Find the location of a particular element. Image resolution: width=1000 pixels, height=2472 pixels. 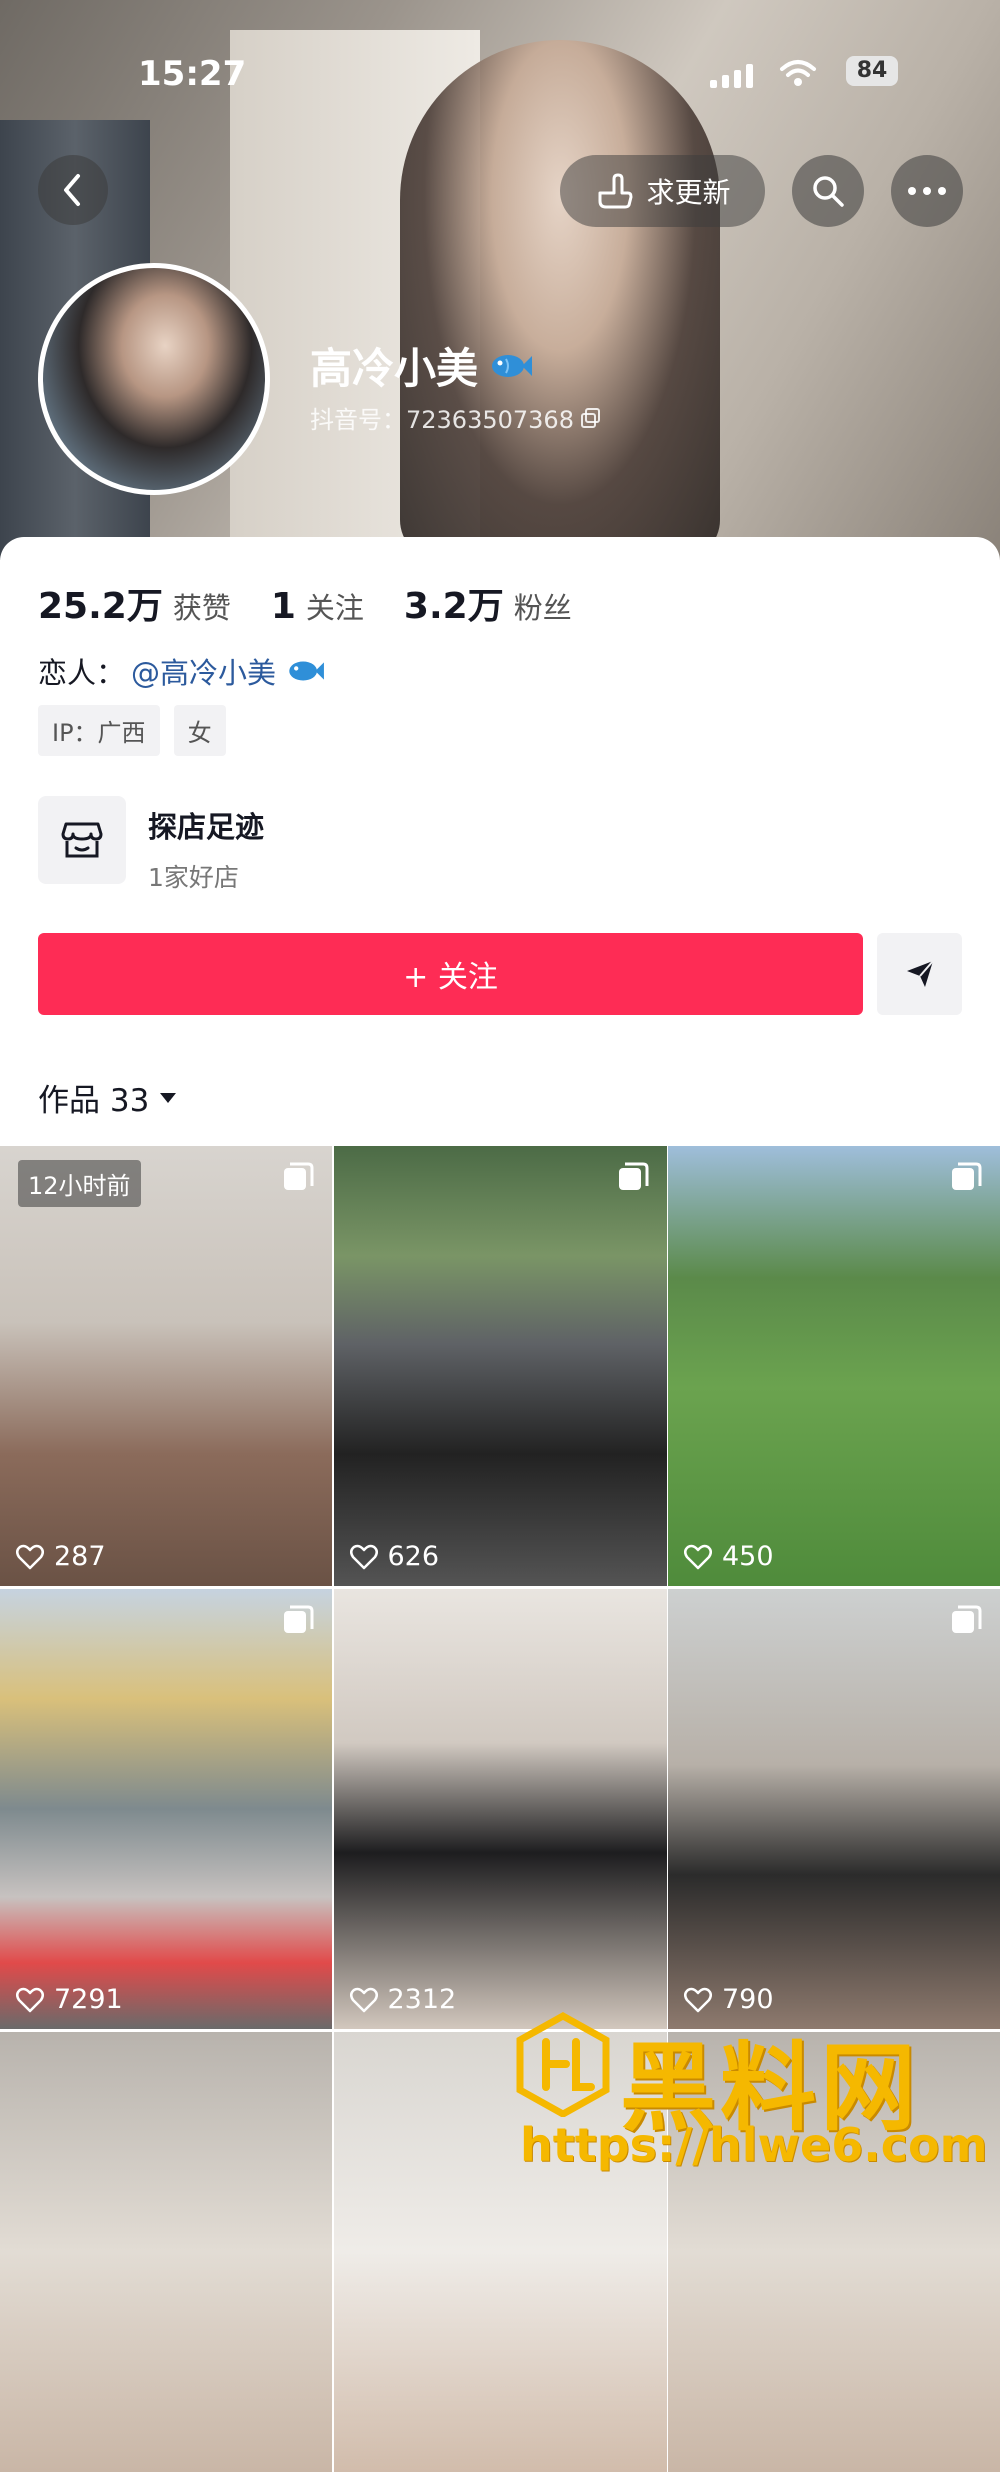

lover-label: 恋人： is located at coordinates (82, 673).